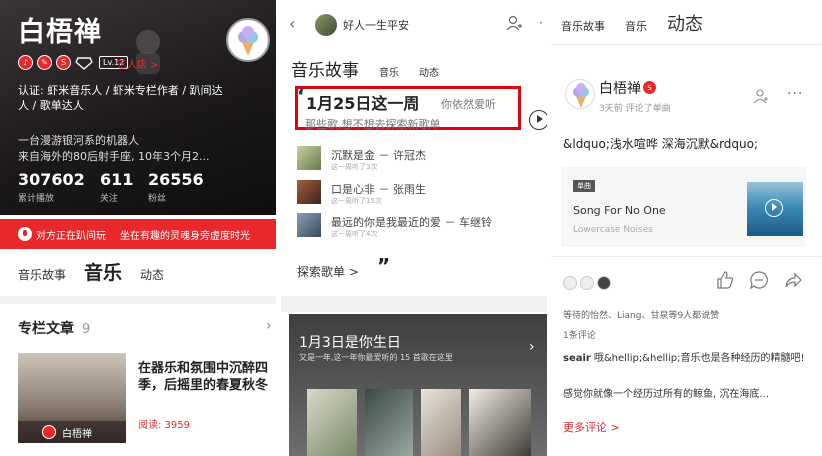 The image size is (822, 456). Describe the element at coordinates (86, 329) in the screenshot. I see `article-count: 9` at that location.